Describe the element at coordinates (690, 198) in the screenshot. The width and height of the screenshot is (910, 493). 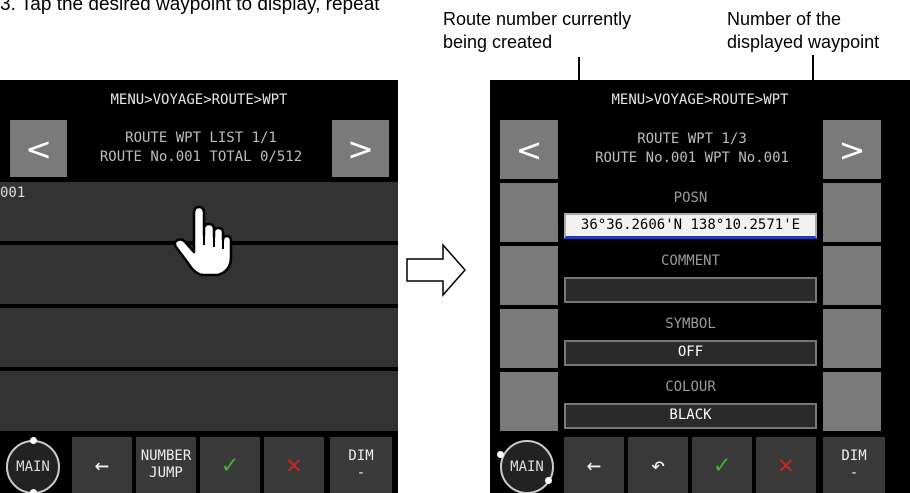
I see `posn-label: POSN` at that location.